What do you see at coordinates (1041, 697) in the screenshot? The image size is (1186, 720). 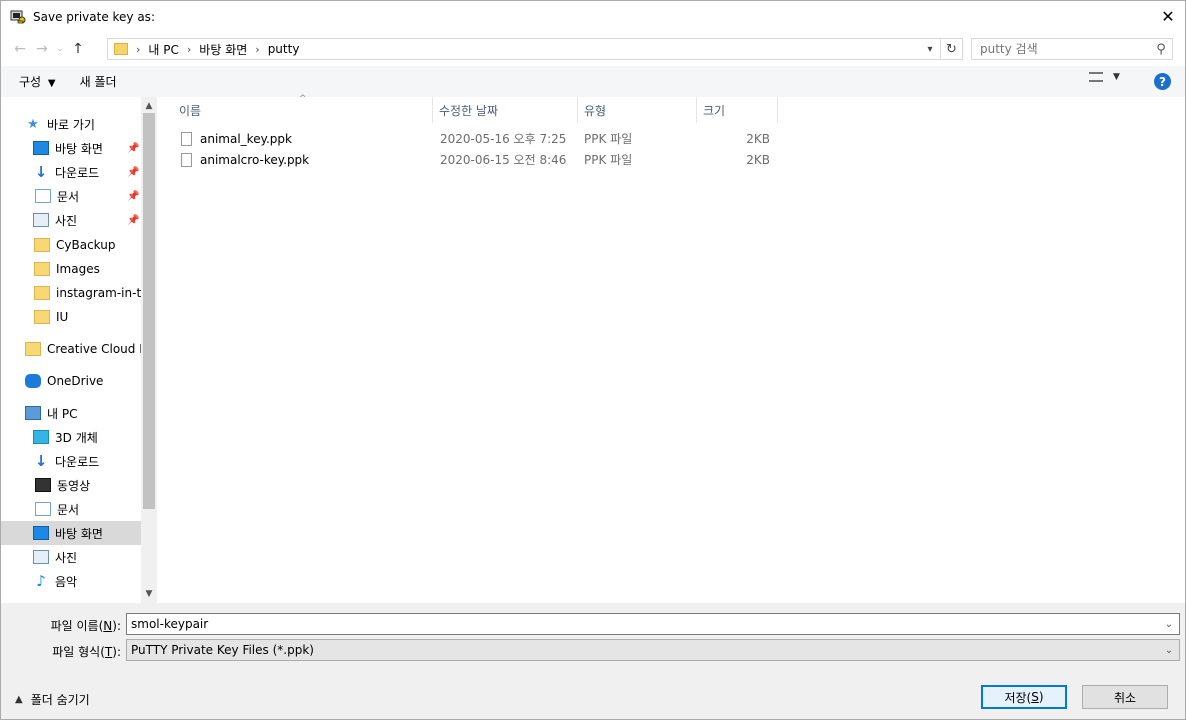 I see `save-label-suffix: )` at bounding box center [1041, 697].